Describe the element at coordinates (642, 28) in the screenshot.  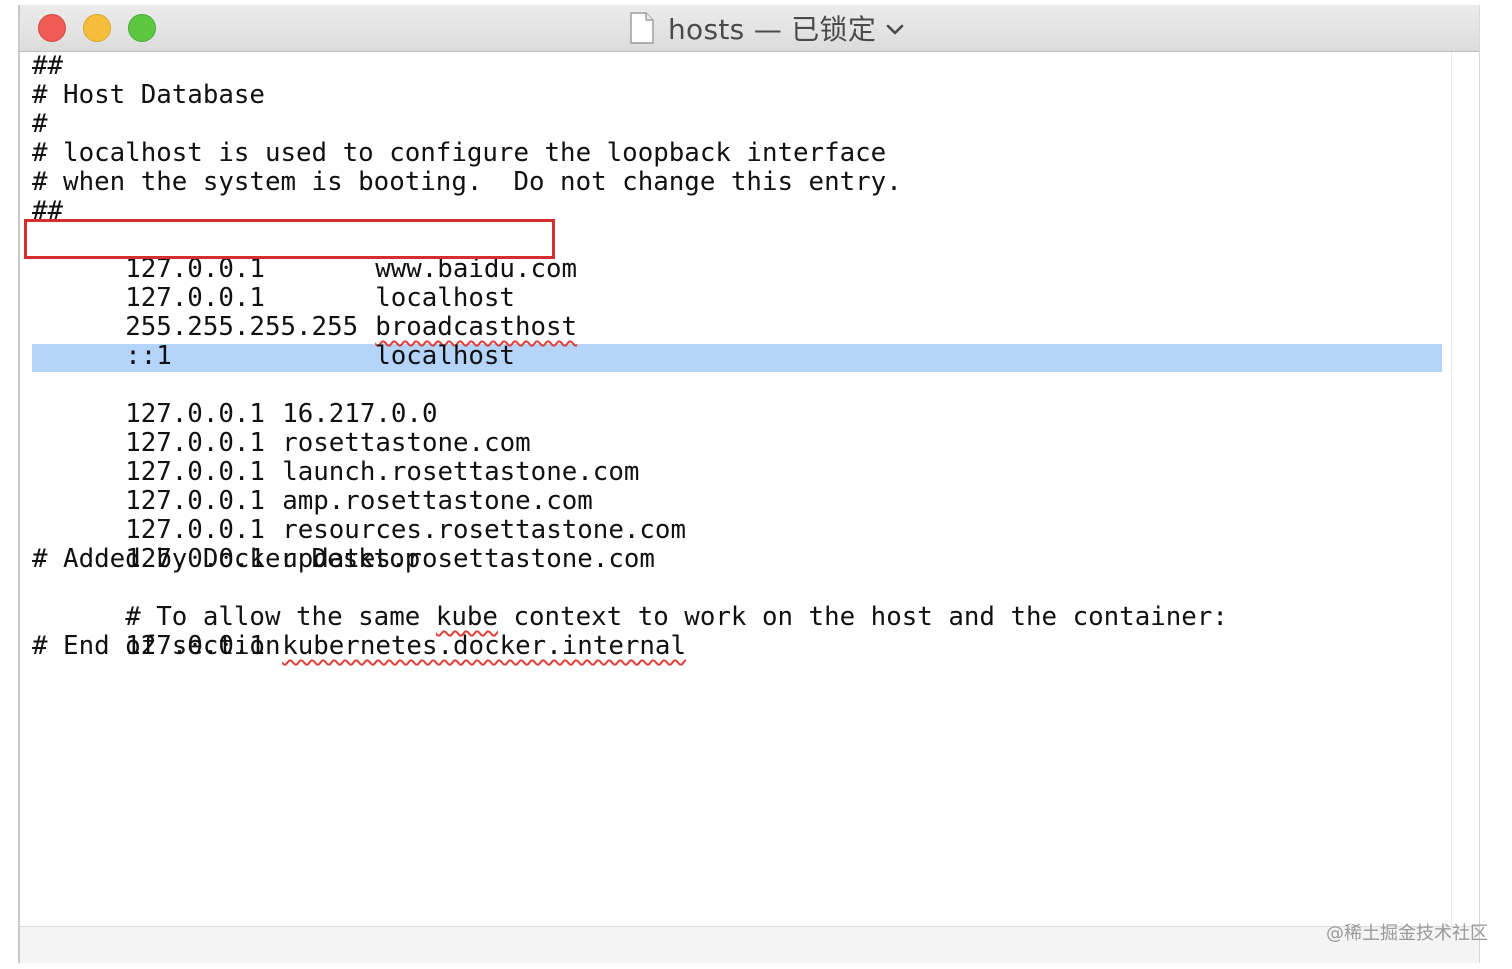
I see `document-icon` at that location.